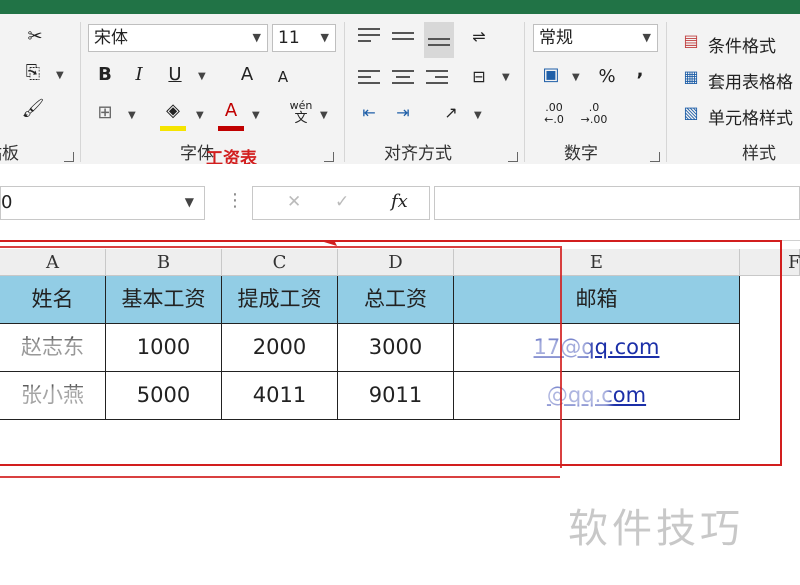 This screenshot has height=585, width=800. I want to click on increase-indent-icon: ⇥, so click(403, 113).